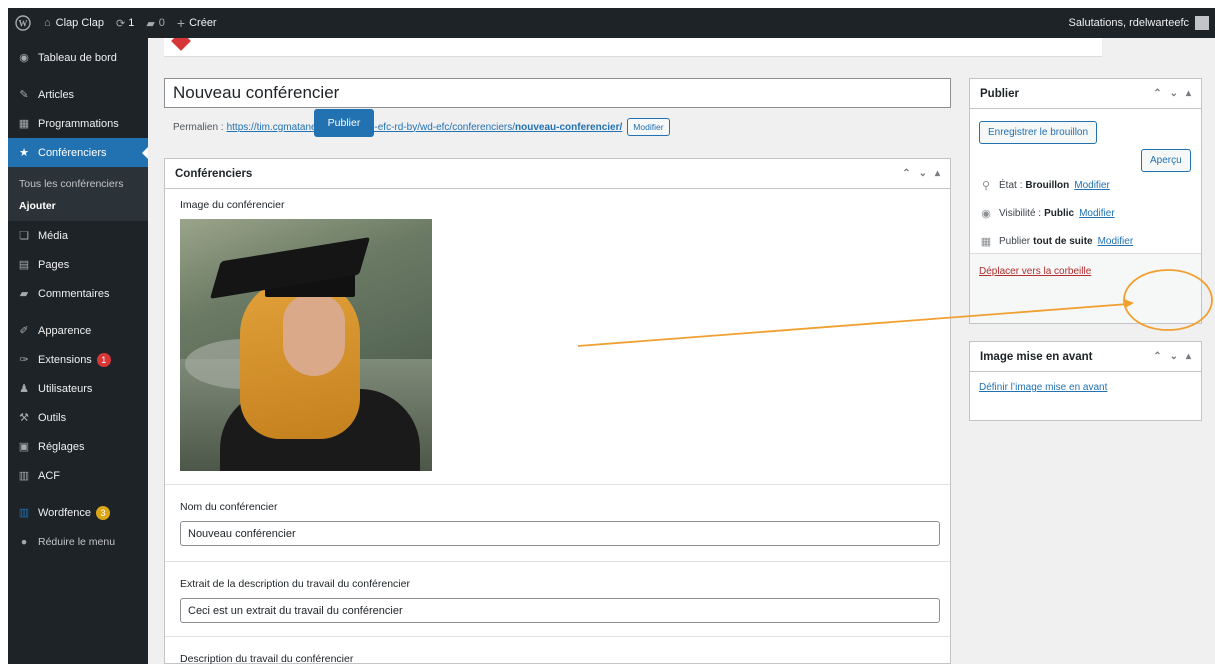 The height and width of the screenshot is (664, 1215). Describe the element at coordinates (78, 152) in the screenshot. I see `sidebar-item-conferenciers: ★ Conférenciers` at that location.